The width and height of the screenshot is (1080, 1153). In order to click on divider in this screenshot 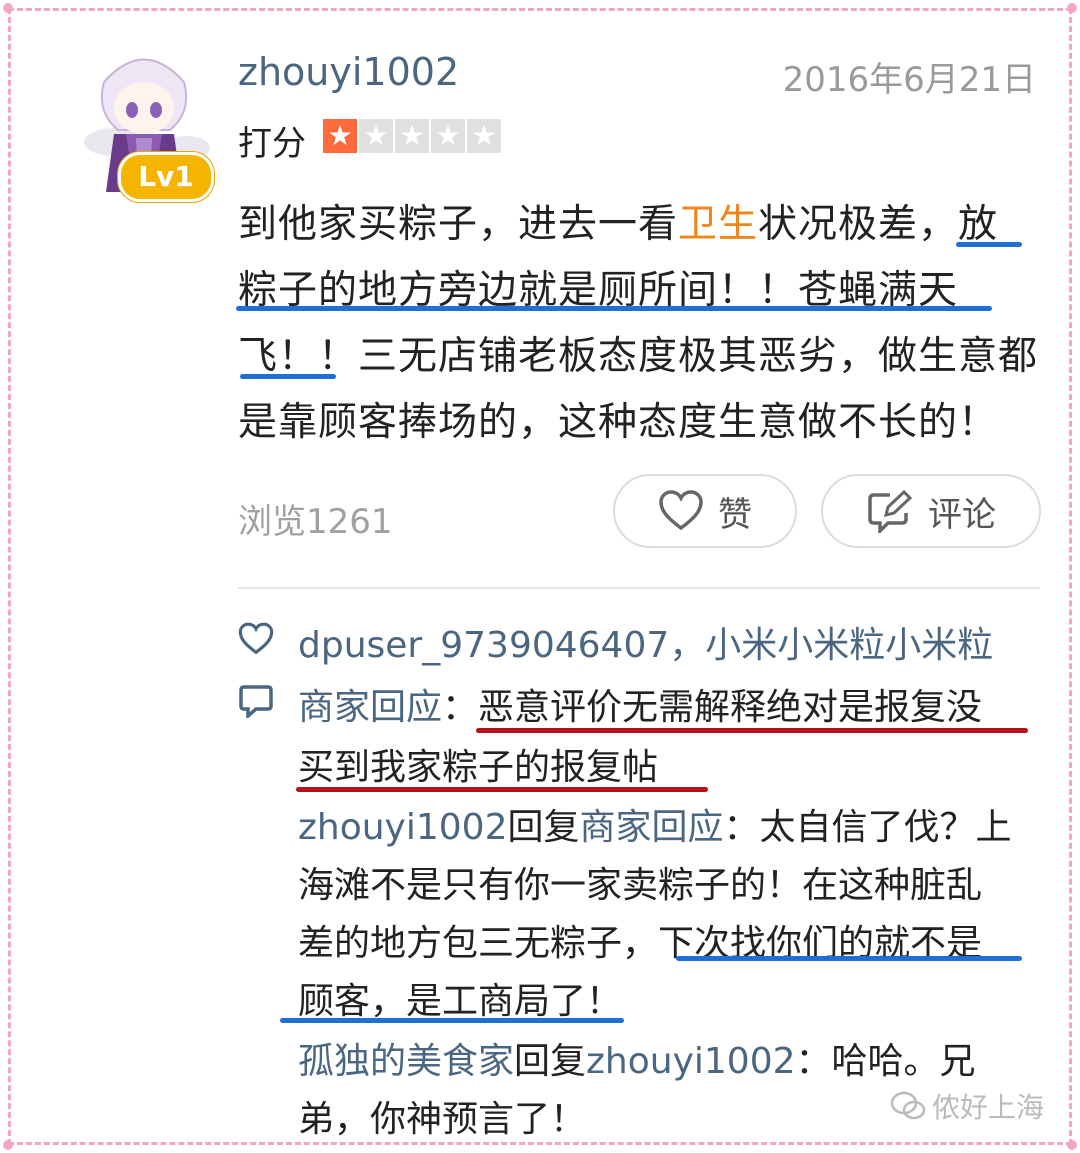, I will do `click(639, 588)`.